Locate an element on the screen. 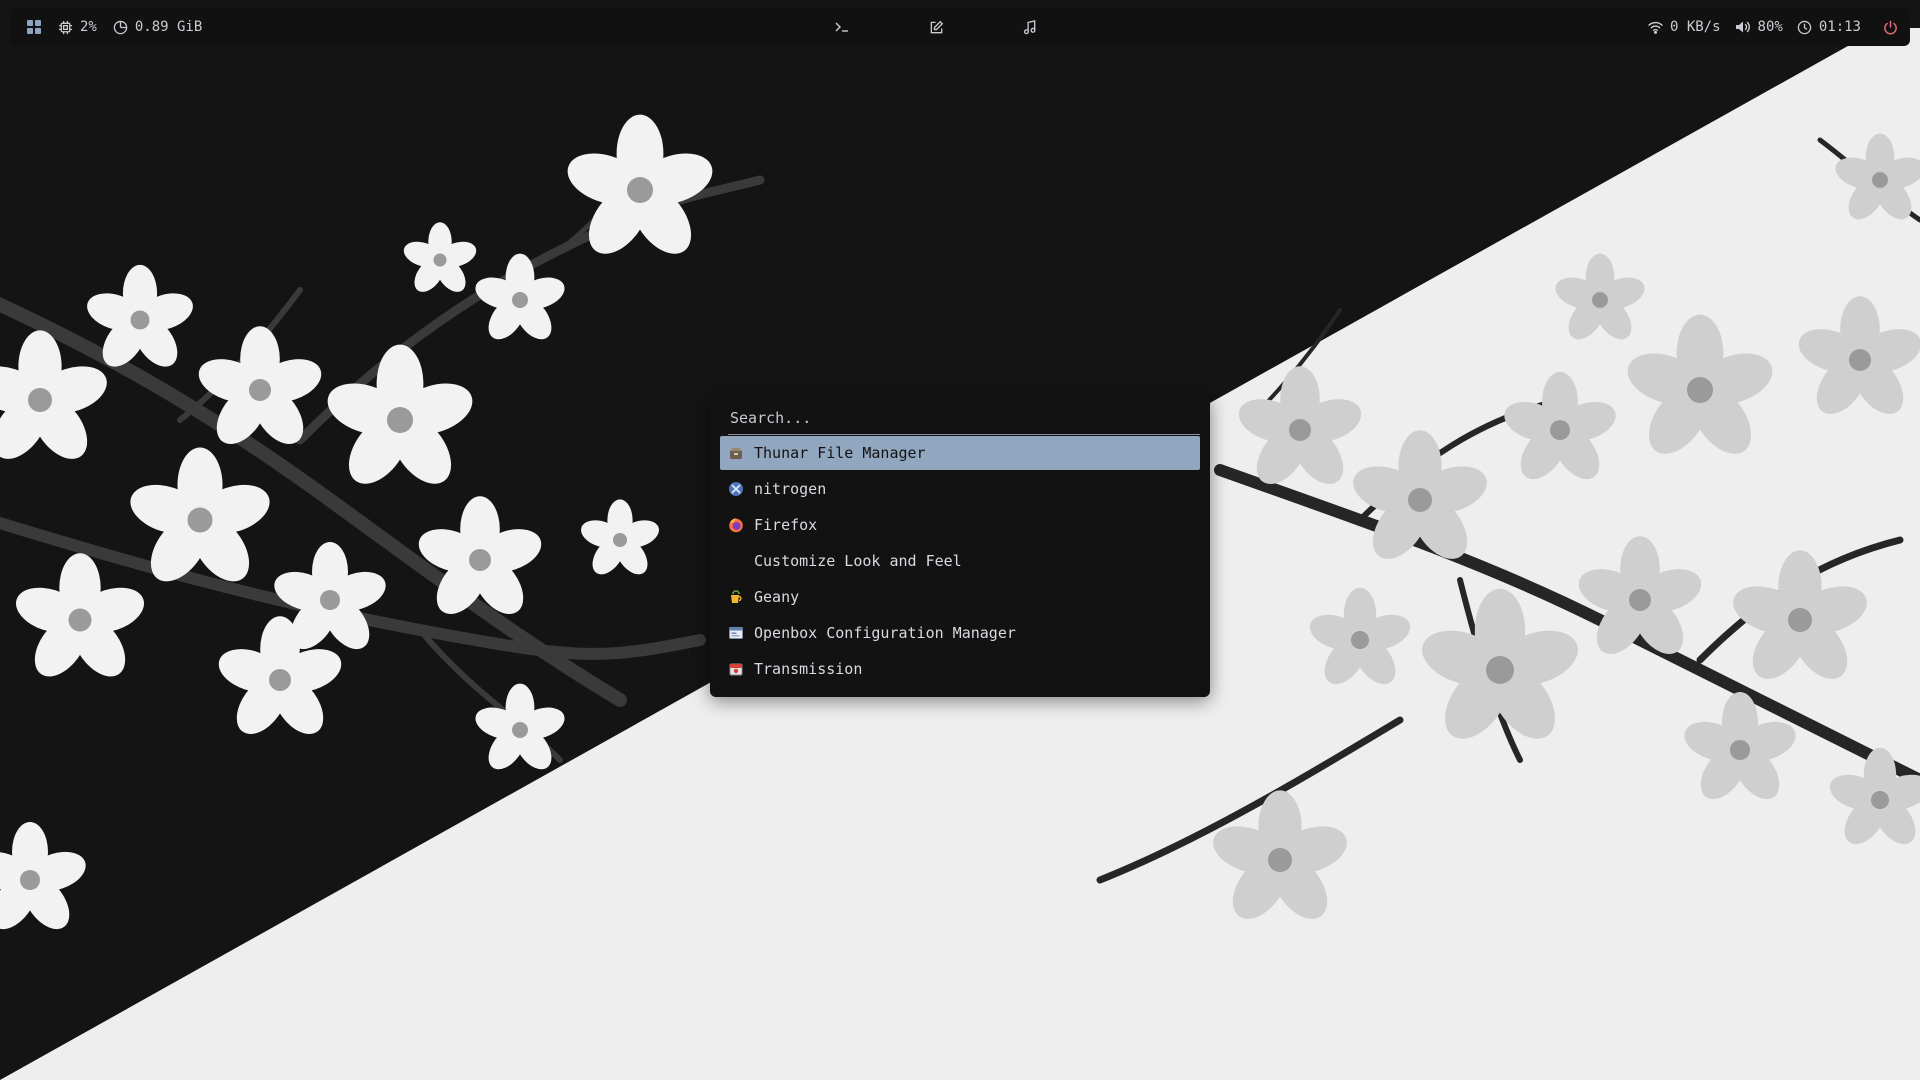  cpu-value: 2% is located at coordinates (88, 27).